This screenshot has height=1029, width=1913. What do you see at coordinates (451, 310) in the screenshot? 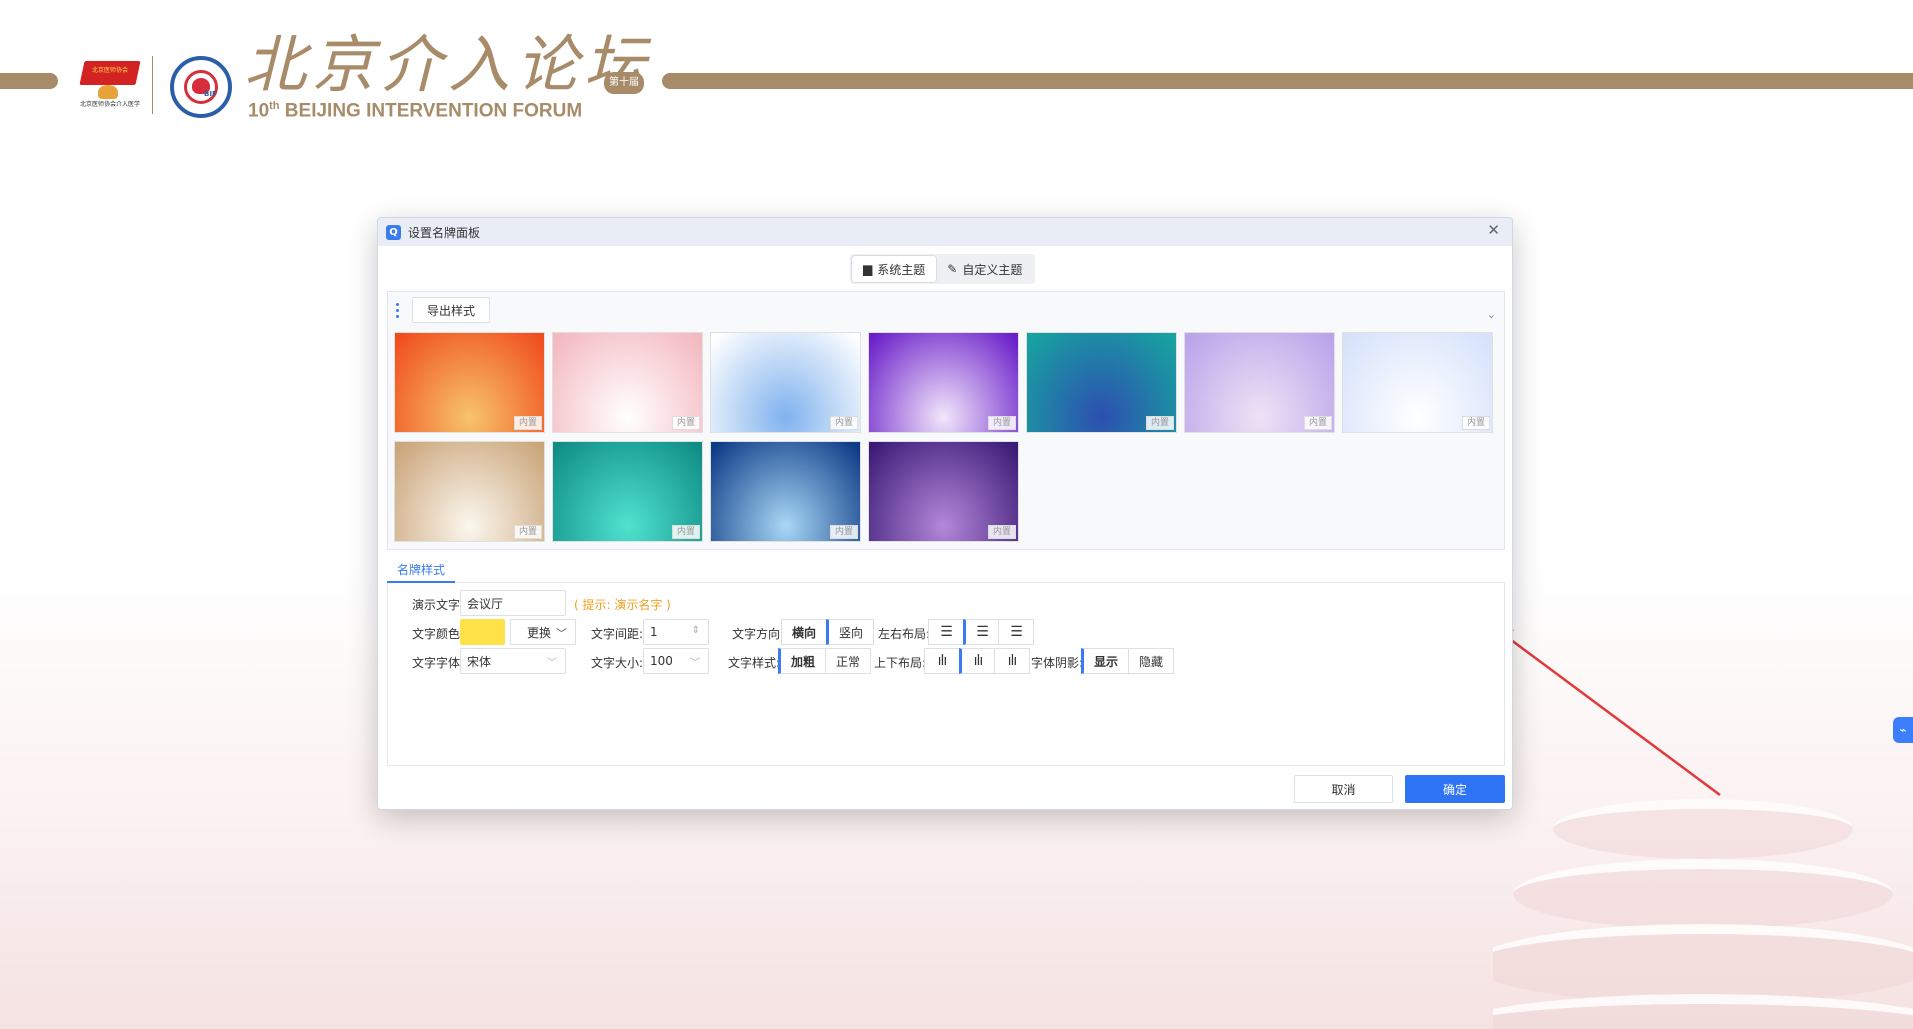
I see `export-style-button: 导出样式` at bounding box center [451, 310].